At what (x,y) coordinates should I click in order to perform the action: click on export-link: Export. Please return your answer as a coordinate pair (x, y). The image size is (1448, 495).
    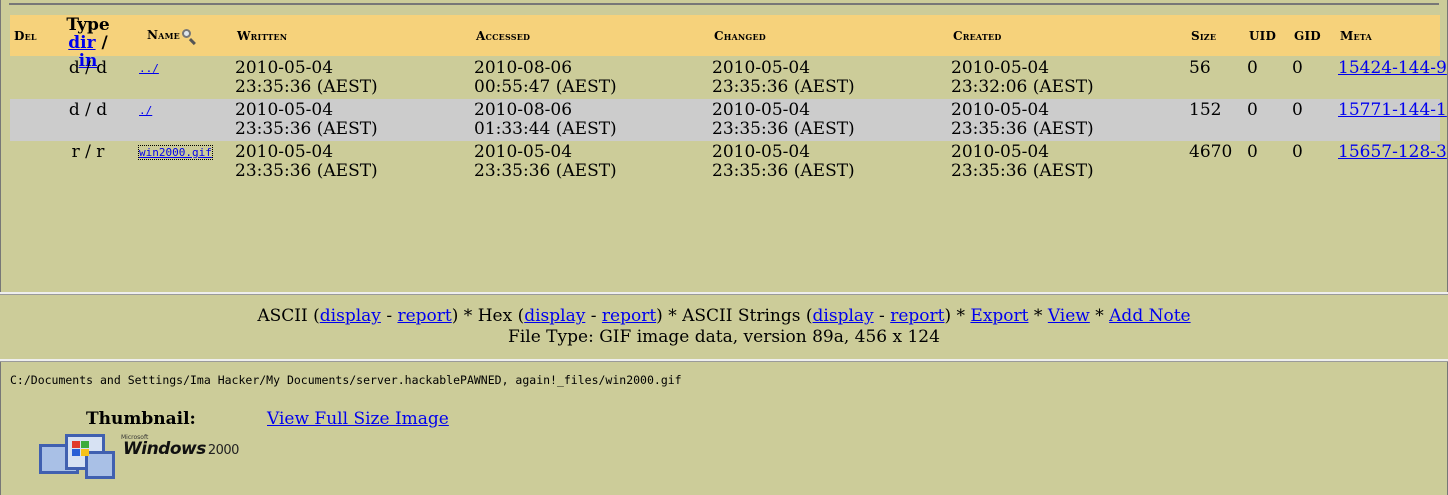
    Looking at the image, I should click on (999, 316).